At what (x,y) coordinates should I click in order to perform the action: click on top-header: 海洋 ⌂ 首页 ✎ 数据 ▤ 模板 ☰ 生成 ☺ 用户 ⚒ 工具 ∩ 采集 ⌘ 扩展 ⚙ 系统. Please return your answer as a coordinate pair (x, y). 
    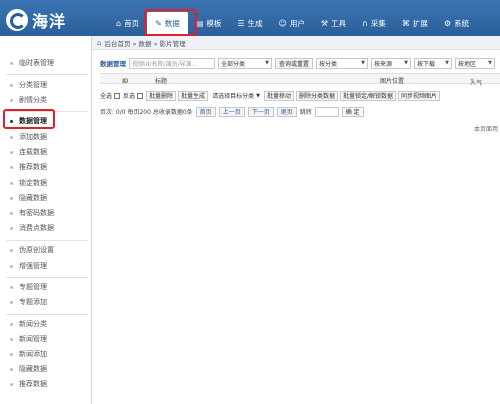
    Looking at the image, I should click on (250, 18).